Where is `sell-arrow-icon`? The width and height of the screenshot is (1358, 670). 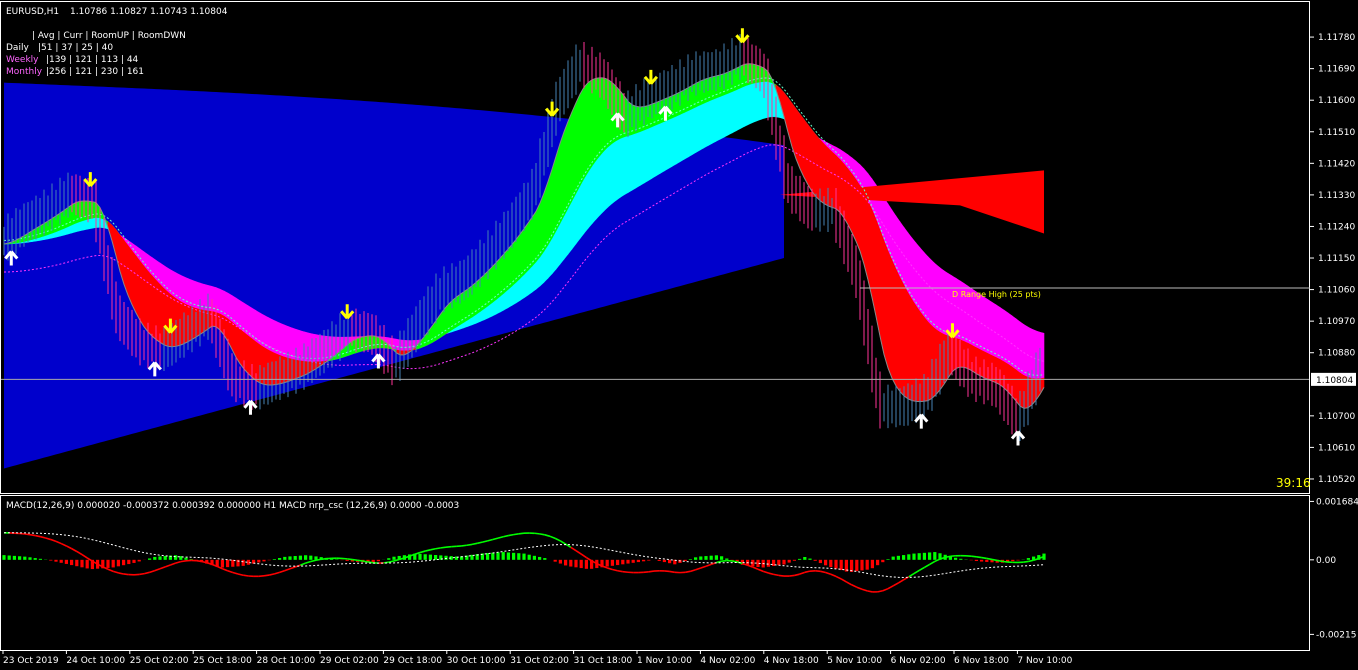 sell-arrow-icon is located at coordinates (742, 36).